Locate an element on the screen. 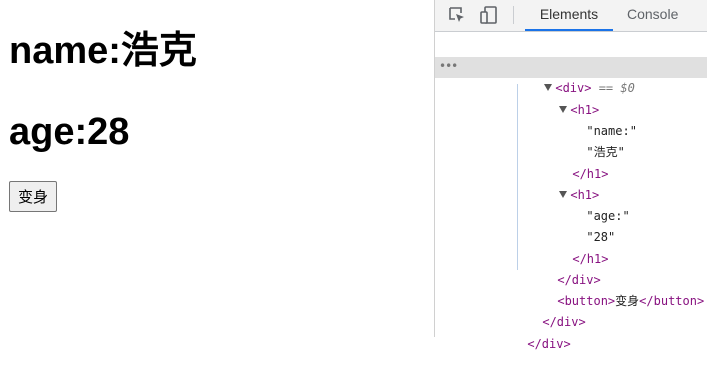 The height and width of the screenshot is (376, 707). tree-row-button: <button>变身</button> is located at coordinates (571, 289).